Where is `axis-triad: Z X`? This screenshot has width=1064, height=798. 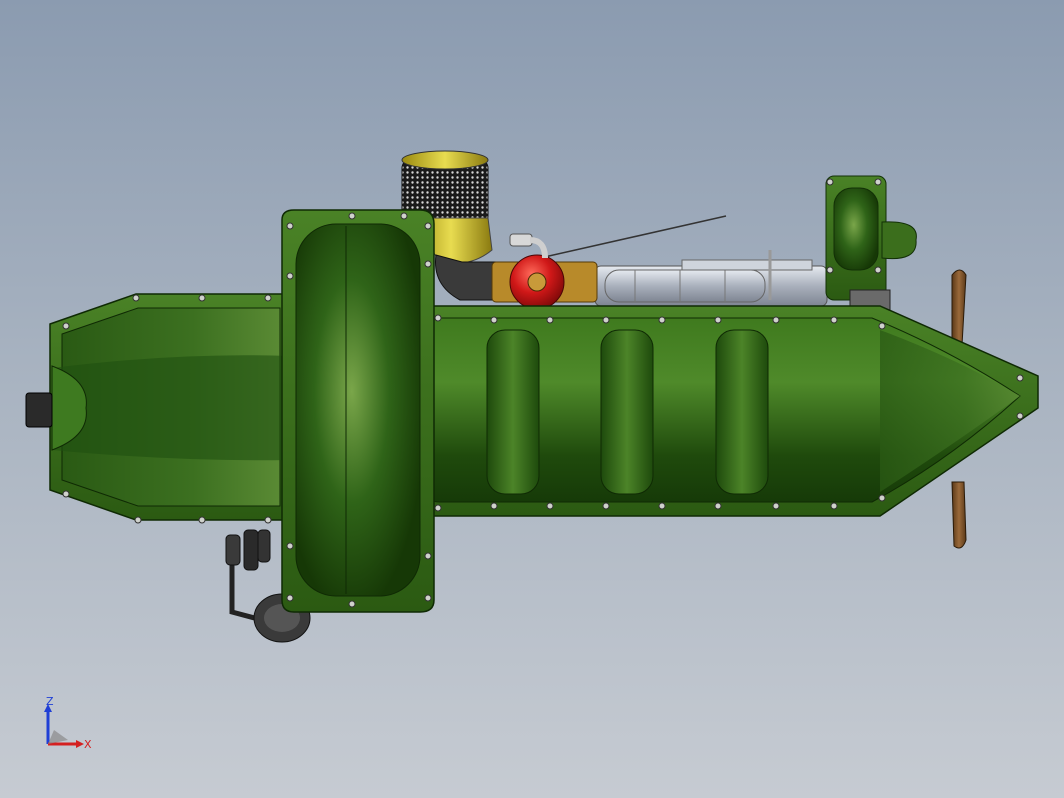 axis-triad: Z X is located at coordinates (68, 723).